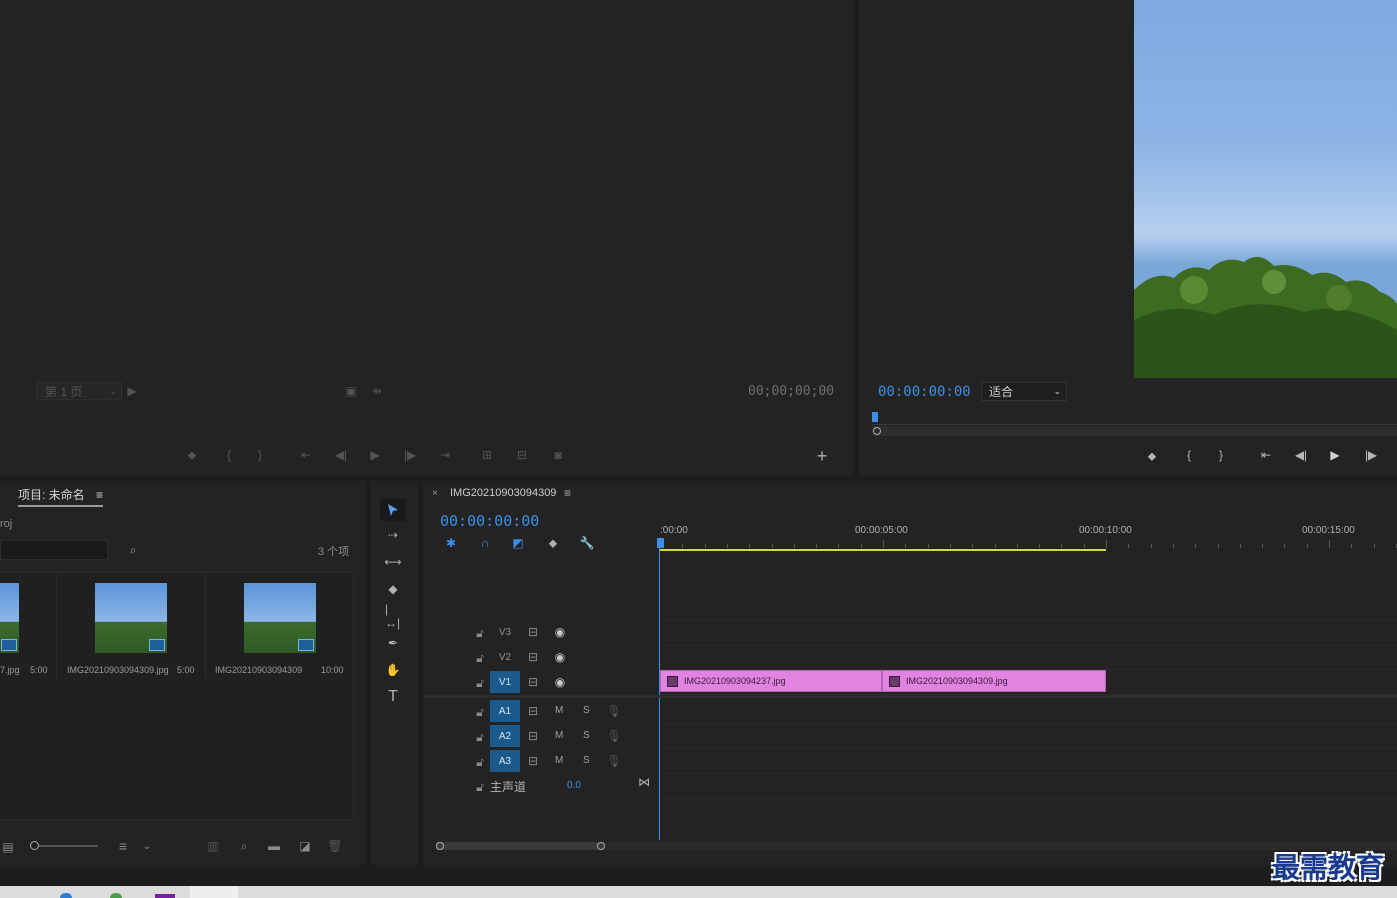  Describe the element at coordinates (393, 510) in the screenshot. I see `selection-tool-icon` at that location.